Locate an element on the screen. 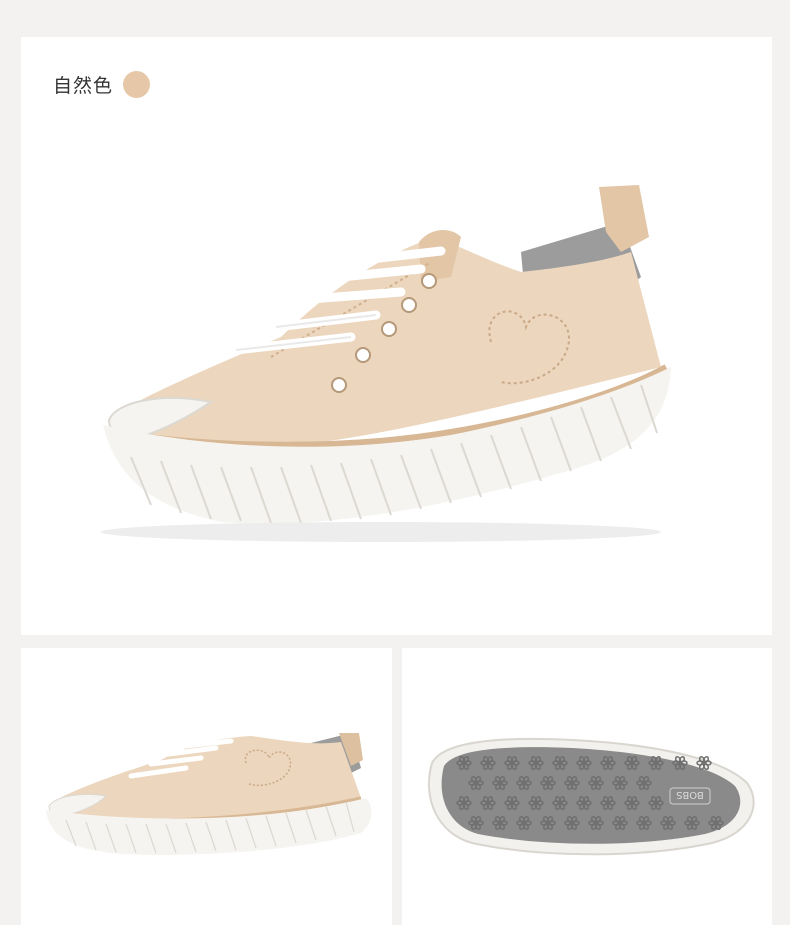 The image size is (790, 925). svg-text: BOBS is located at coordinates (690, 794).